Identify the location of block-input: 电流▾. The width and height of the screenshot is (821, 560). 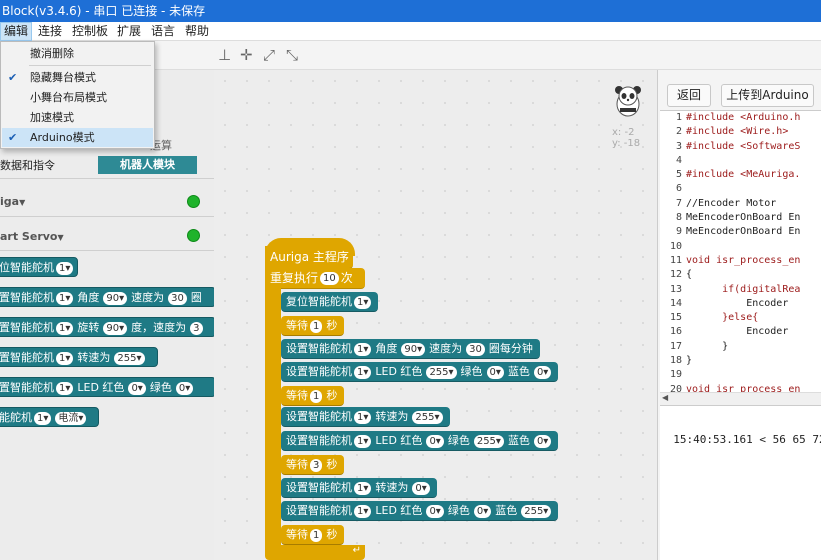
(71, 418).